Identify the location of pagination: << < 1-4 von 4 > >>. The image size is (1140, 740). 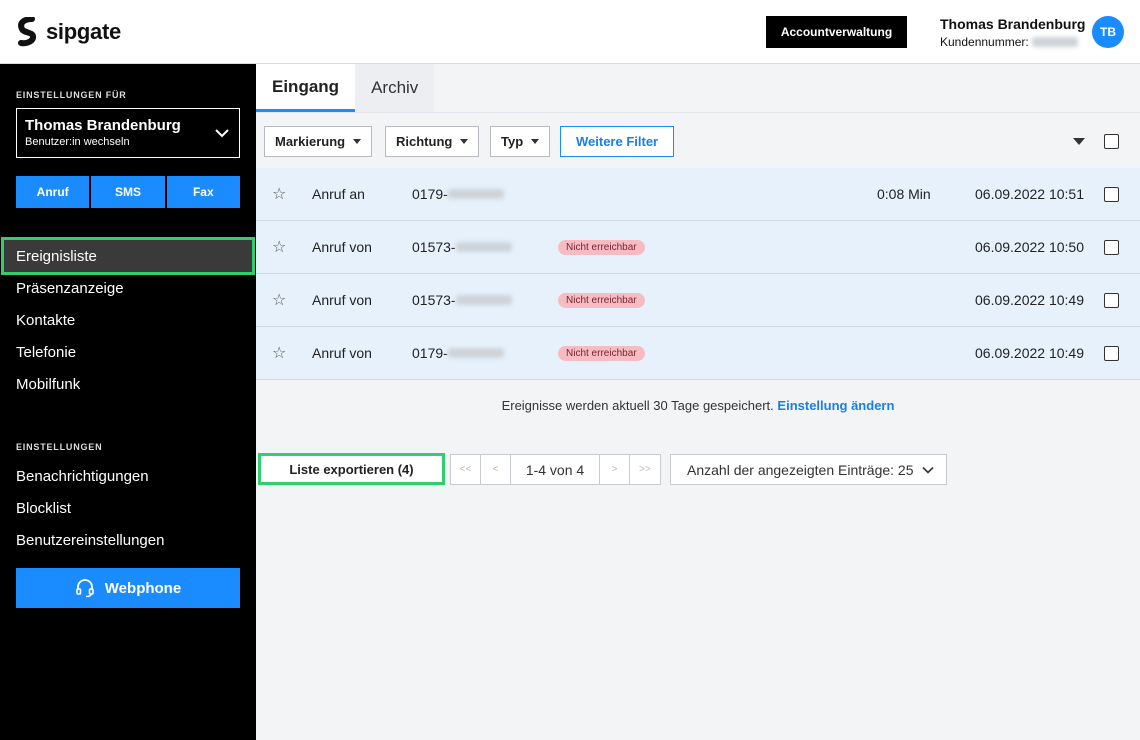
(555, 469).